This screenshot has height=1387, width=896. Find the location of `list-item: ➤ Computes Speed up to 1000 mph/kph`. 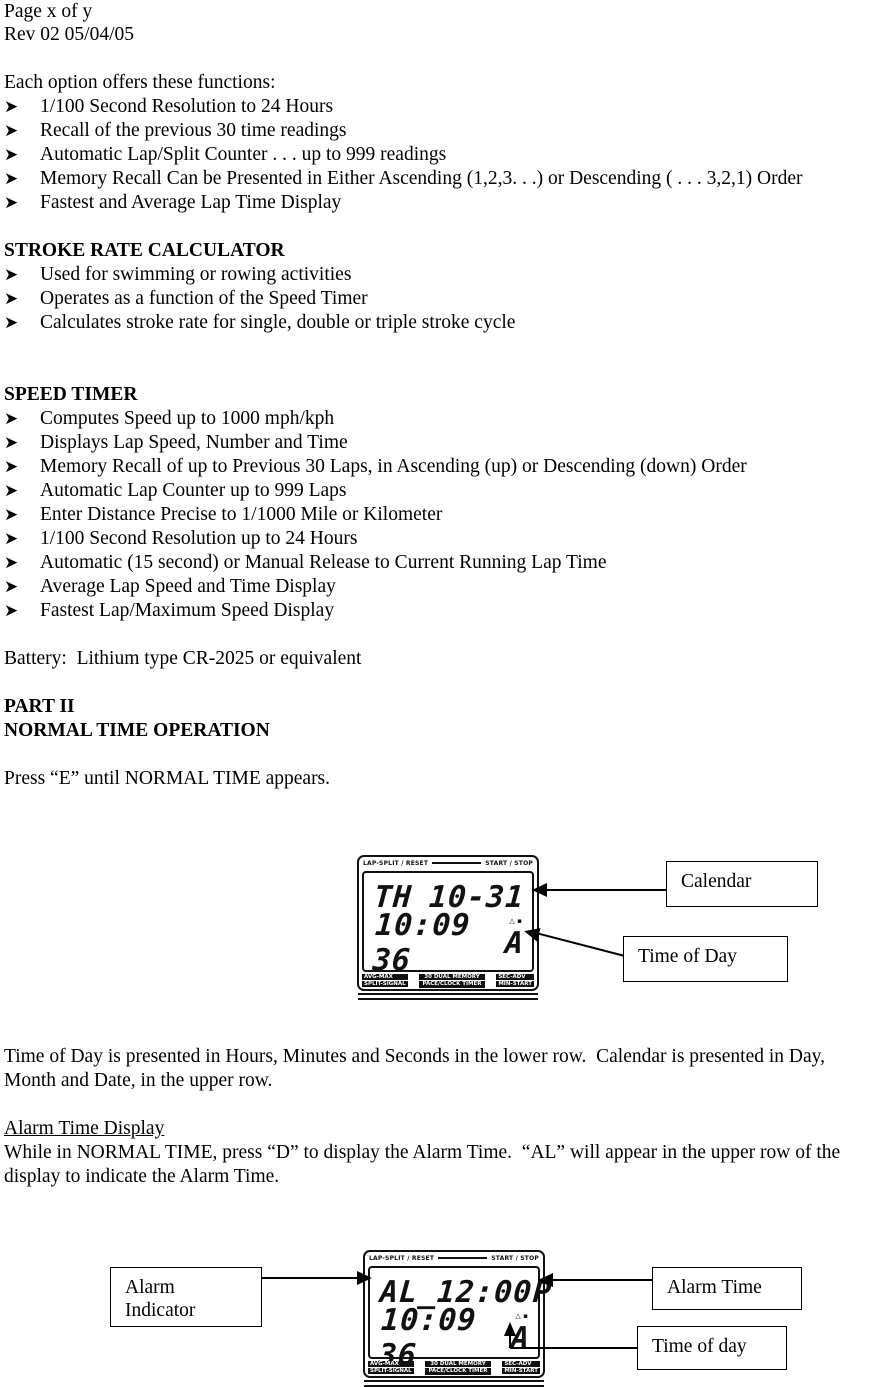

list-item: ➤ Computes Speed up to 1000 mph/kph is located at coordinates (448, 419).